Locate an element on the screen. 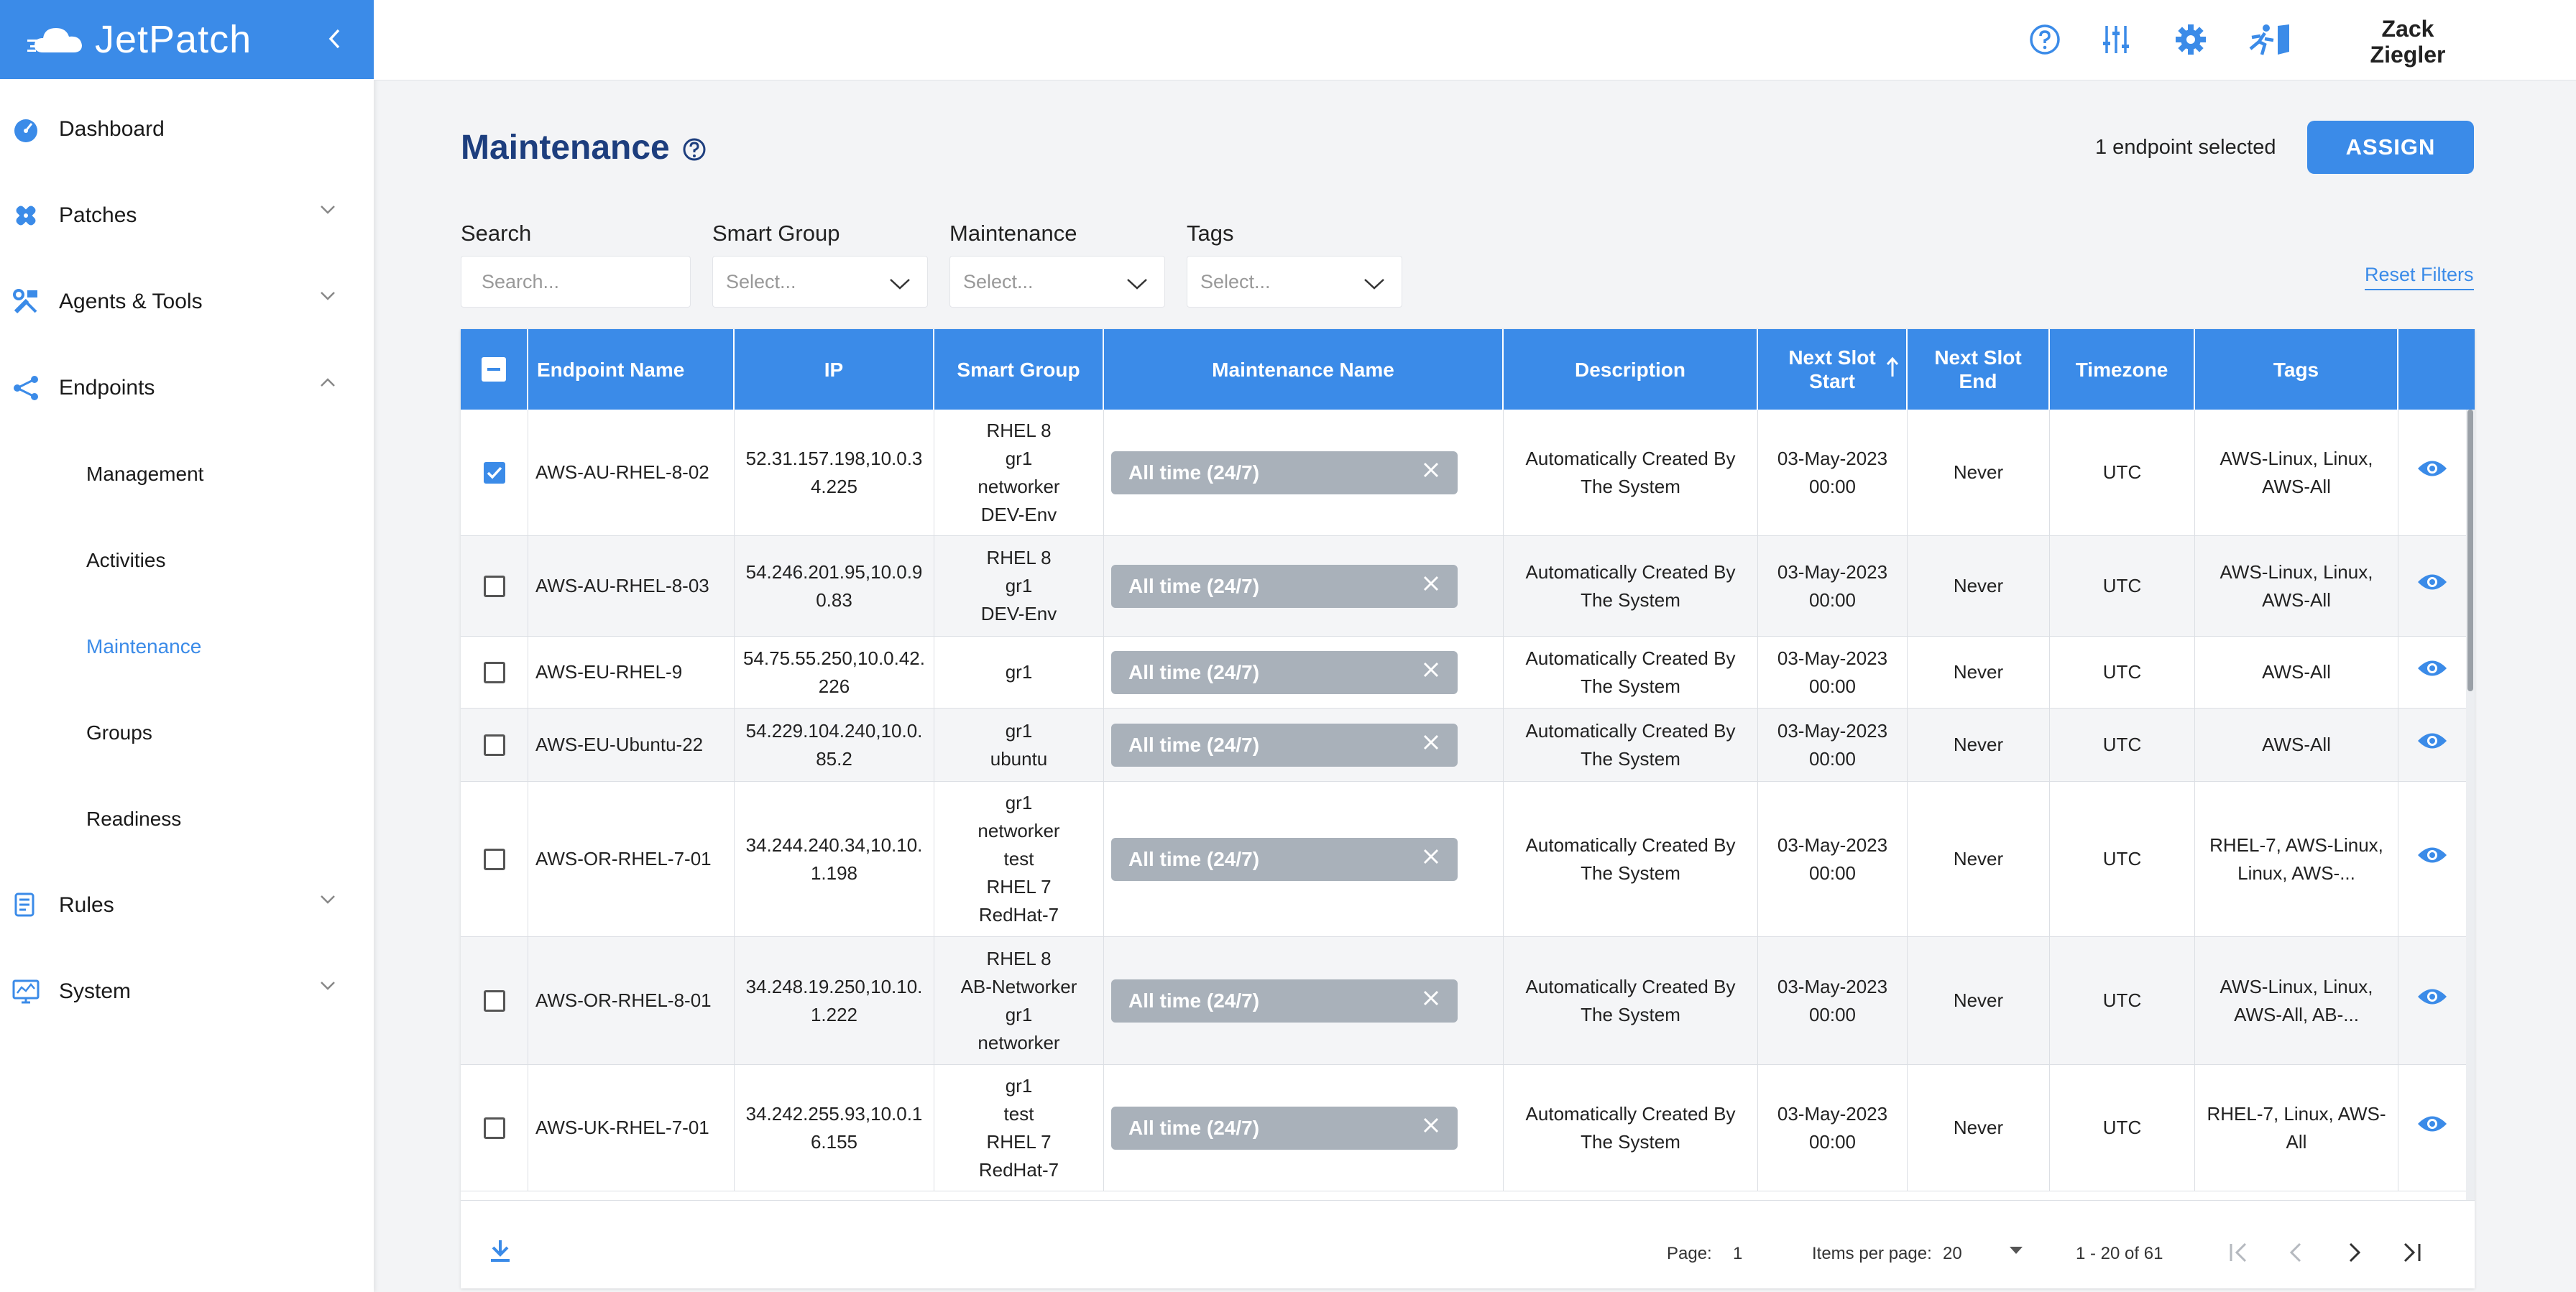  sidebar-subitem-readiness: Readiness is located at coordinates (187, 819).